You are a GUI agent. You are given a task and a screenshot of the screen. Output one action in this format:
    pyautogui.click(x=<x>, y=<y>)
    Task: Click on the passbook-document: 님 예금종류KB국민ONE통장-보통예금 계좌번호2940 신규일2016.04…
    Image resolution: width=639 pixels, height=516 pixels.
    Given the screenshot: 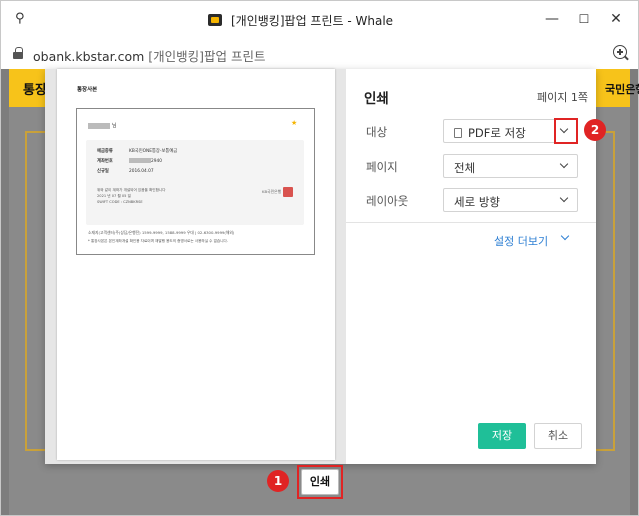 What is the action you would take?
    pyautogui.click(x=195, y=181)
    